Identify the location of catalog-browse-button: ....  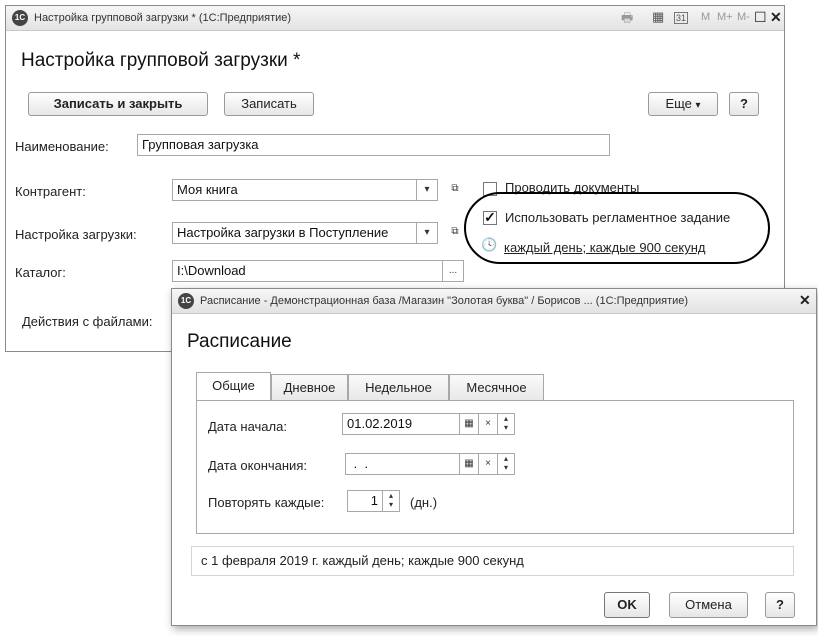
(453, 271).